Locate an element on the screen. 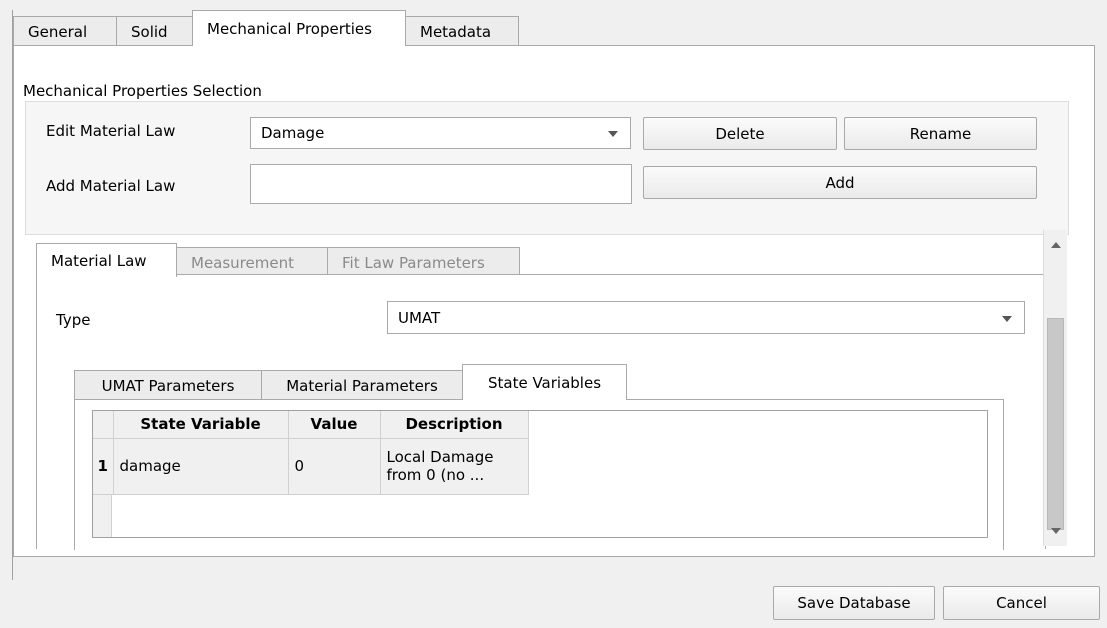 The width and height of the screenshot is (1107, 628). column-header-value: Value is located at coordinates (334, 425).